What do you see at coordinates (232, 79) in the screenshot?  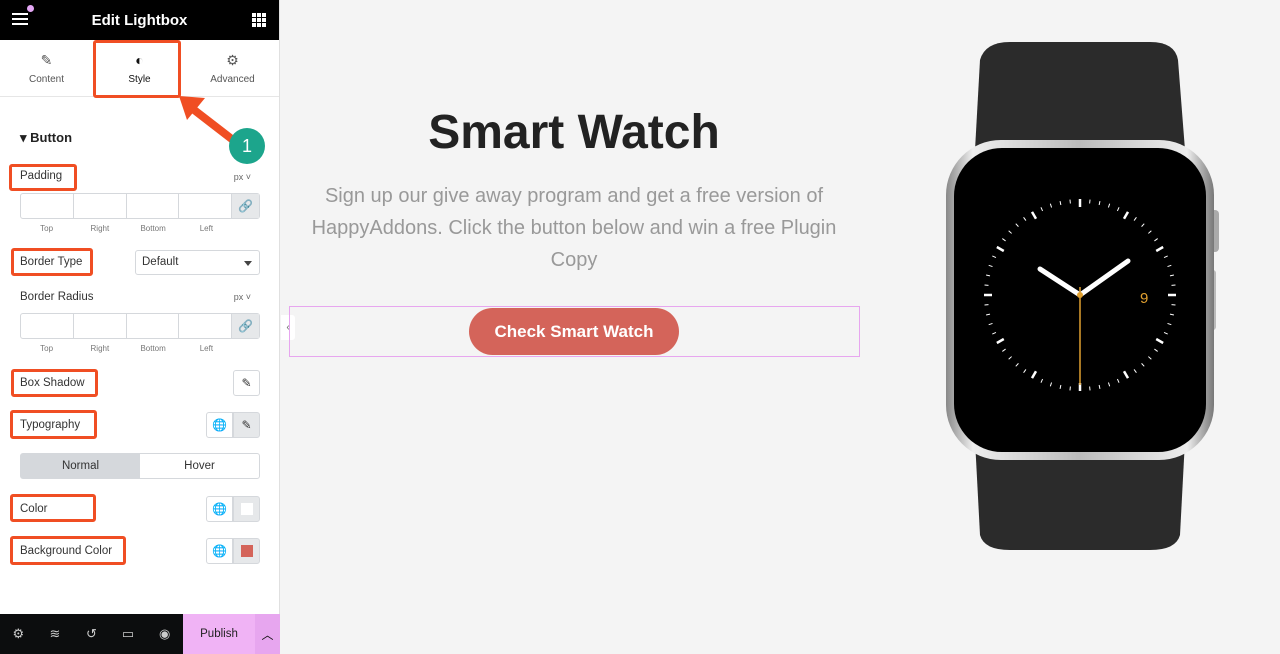 I see `tab-label: Advanced` at bounding box center [232, 79].